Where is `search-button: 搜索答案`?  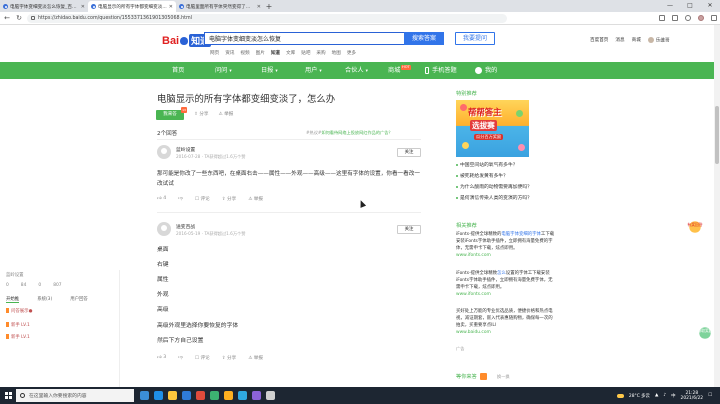
search-button: 搜索答案 is located at coordinates (424, 38).